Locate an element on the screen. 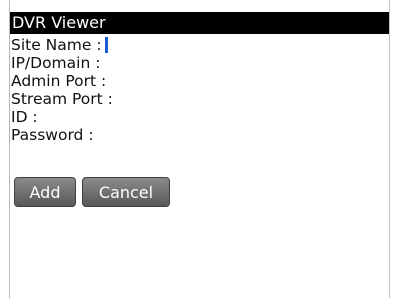 This screenshot has height=298, width=393. app-title: DVR Viewer is located at coordinates (59, 22).